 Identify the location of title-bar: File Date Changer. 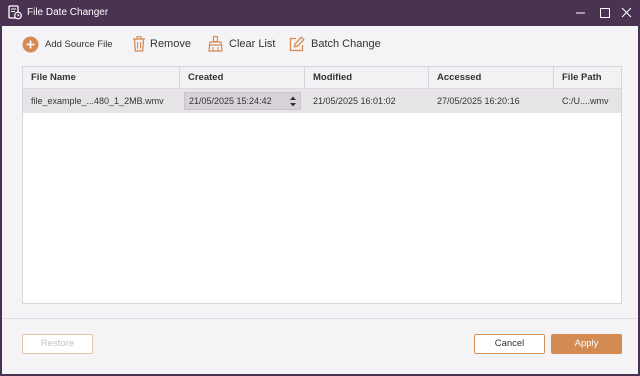
(320, 13).